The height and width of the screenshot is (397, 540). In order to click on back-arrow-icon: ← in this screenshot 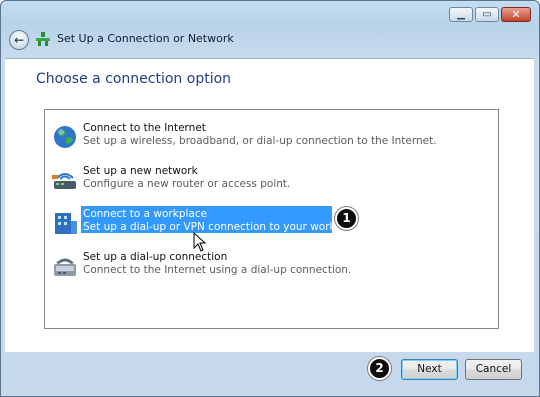, I will do `click(19, 40)`.